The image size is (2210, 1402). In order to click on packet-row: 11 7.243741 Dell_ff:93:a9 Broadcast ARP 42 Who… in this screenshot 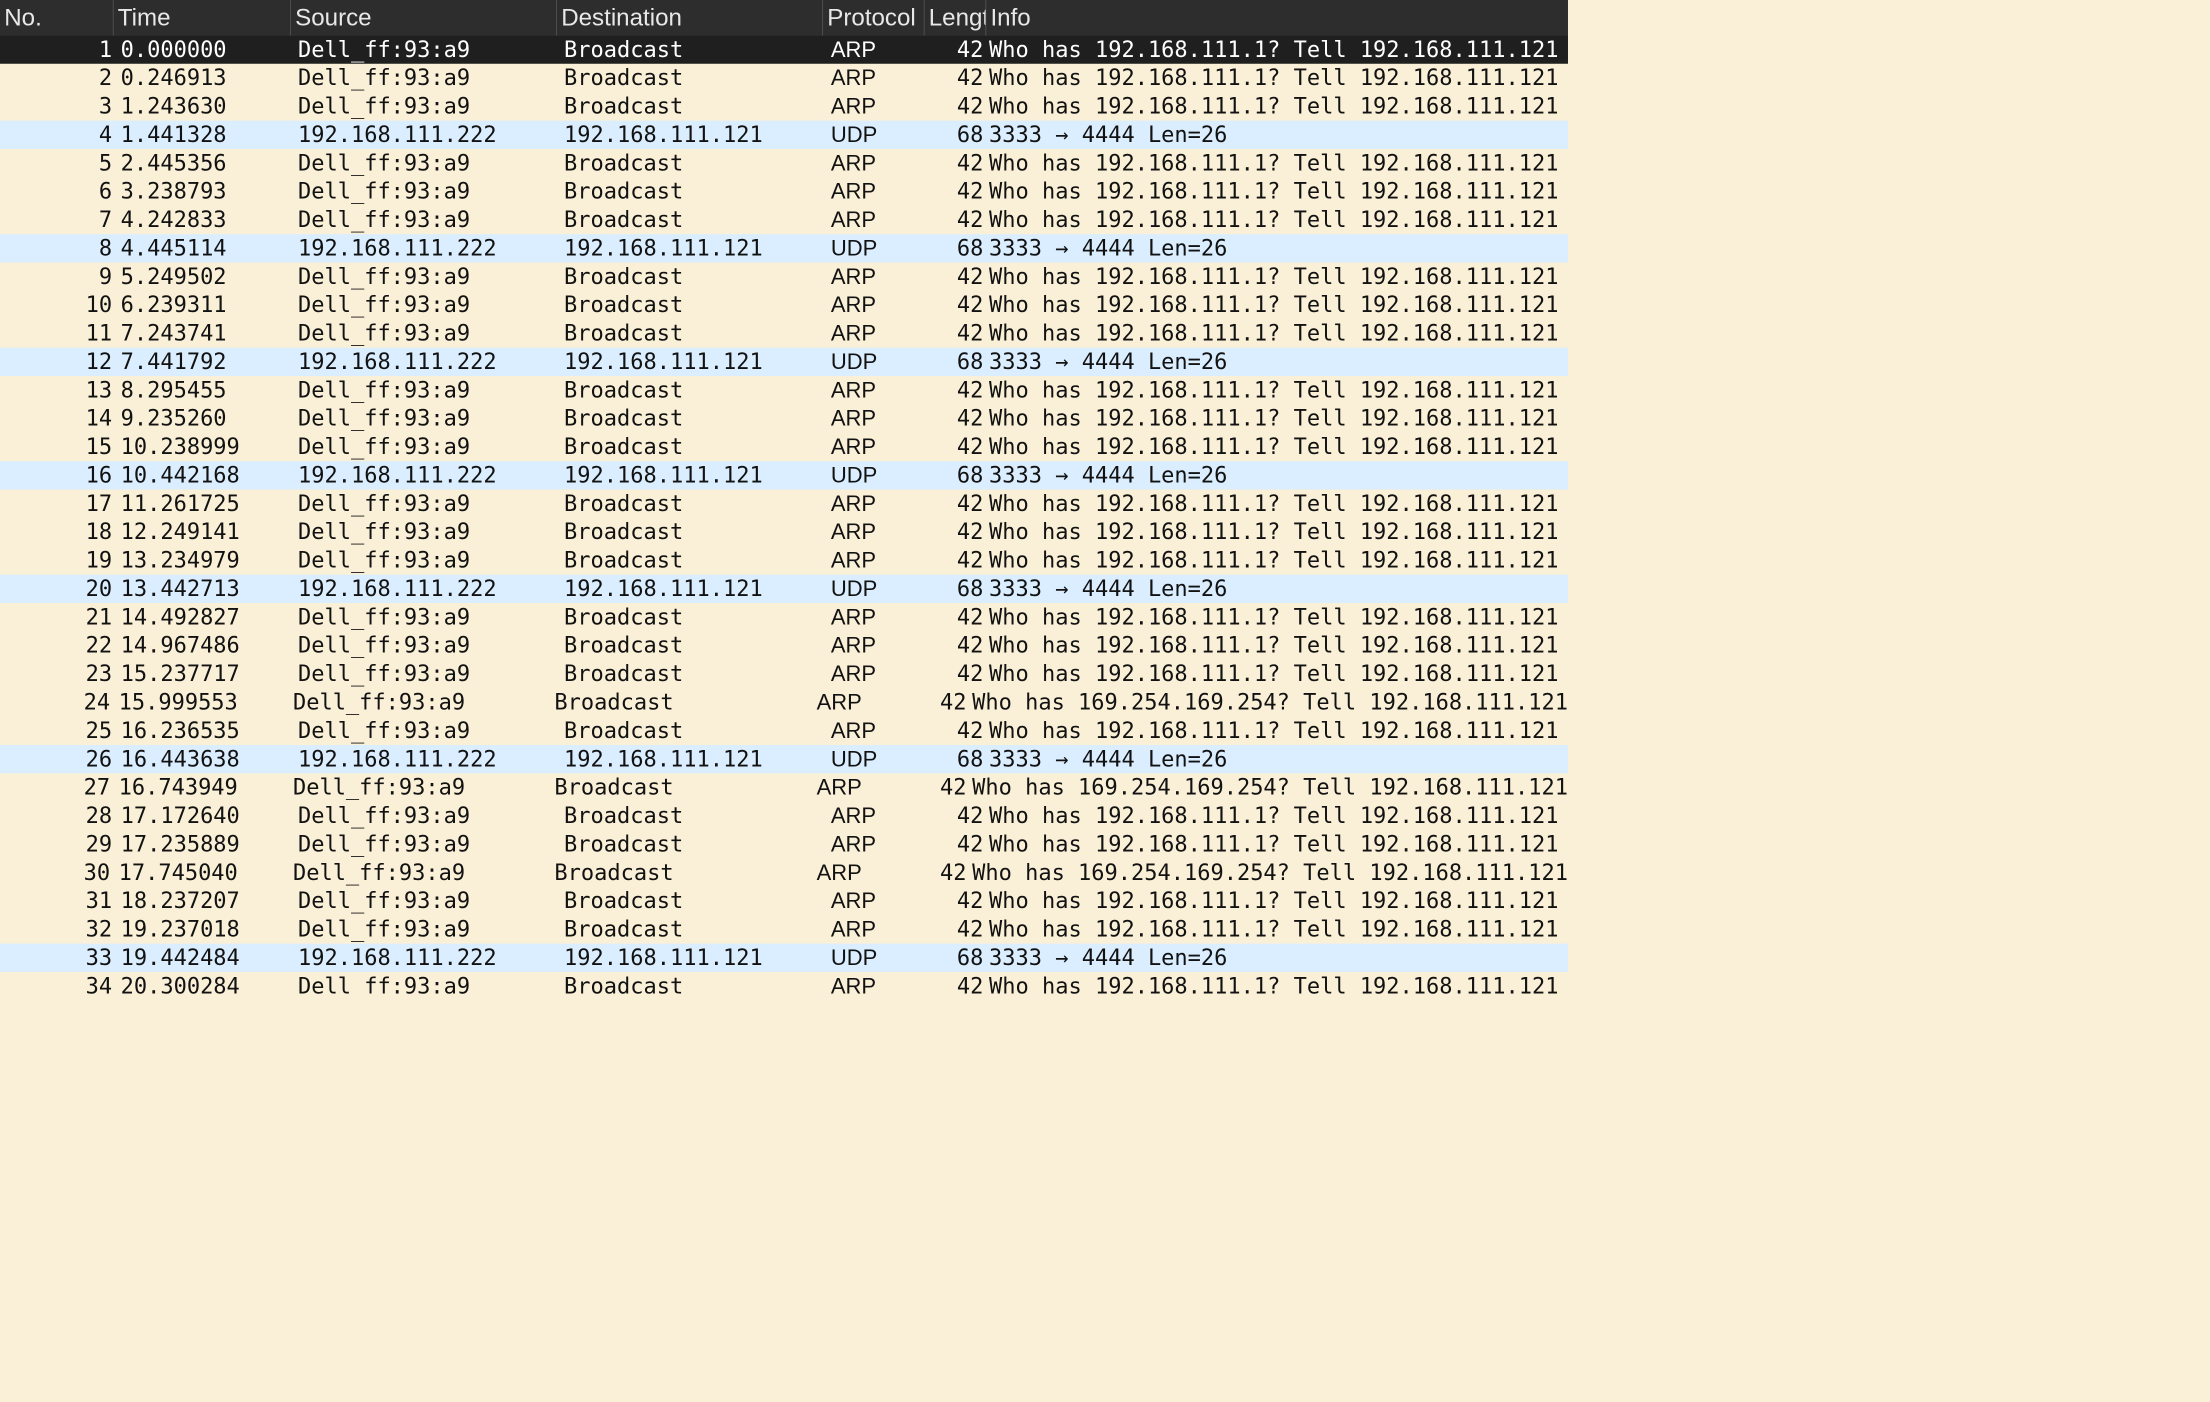, I will do `click(784, 333)`.